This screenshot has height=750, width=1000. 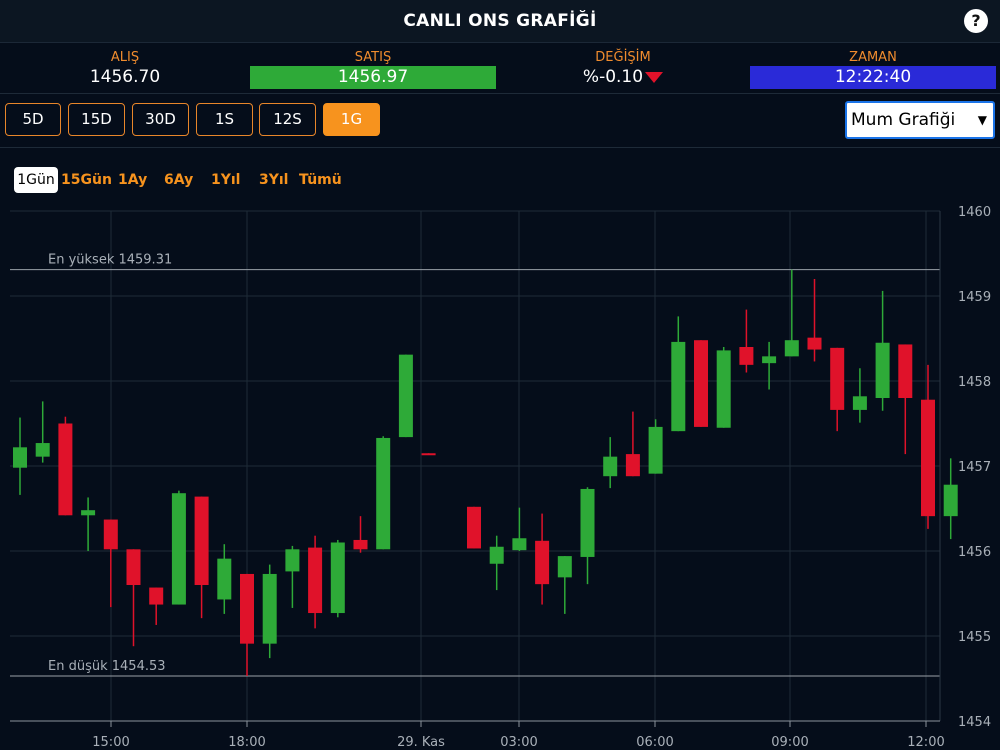 I want to click on y-tick-label: 1460, so click(x=974, y=212).